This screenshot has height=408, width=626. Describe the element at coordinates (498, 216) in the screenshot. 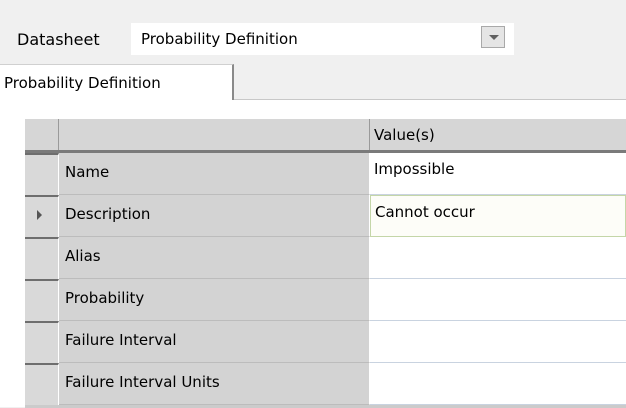

I see `row-value-cell: Cannot occur` at that location.